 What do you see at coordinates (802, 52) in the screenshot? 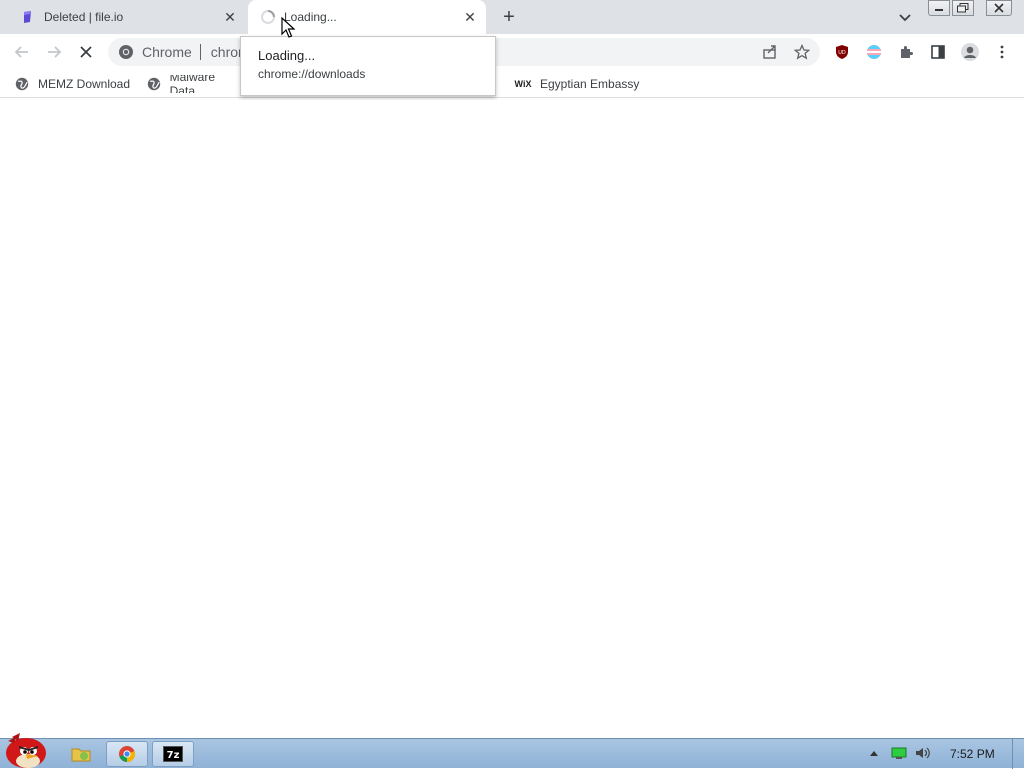
I see `bookmark-star-icon` at bounding box center [802, 52].